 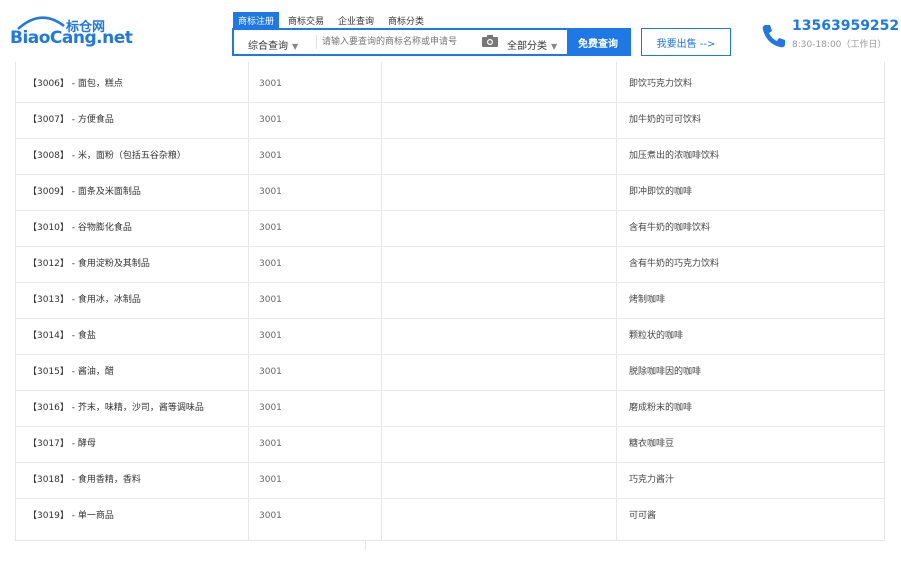 What do you see at coordinates (490, 41) in the screenshot?
I see `camera-icon` at bounding box center [490, 41].